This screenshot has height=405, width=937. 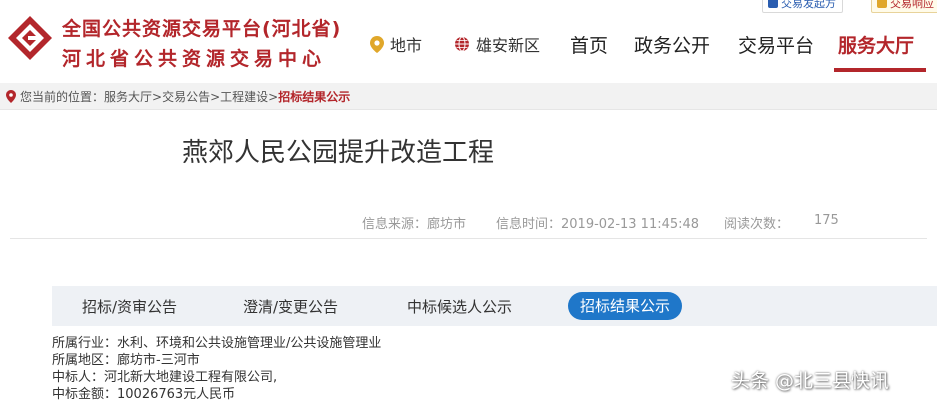 What do you see at coordinates (129, 306) in the screenshot?
I see `tab-tender-notice: 招标/资审公告` at bounding box center [129, 306].